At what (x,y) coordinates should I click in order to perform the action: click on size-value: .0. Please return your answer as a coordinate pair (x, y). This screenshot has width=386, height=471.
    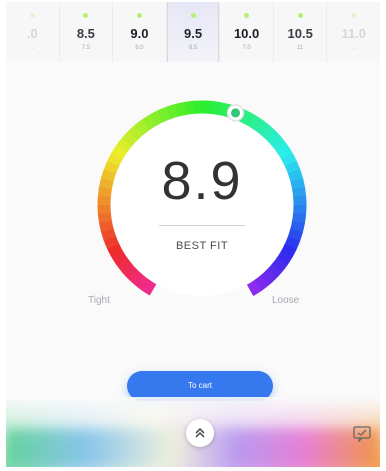
    Looking at the image, I should click on (32, 33).